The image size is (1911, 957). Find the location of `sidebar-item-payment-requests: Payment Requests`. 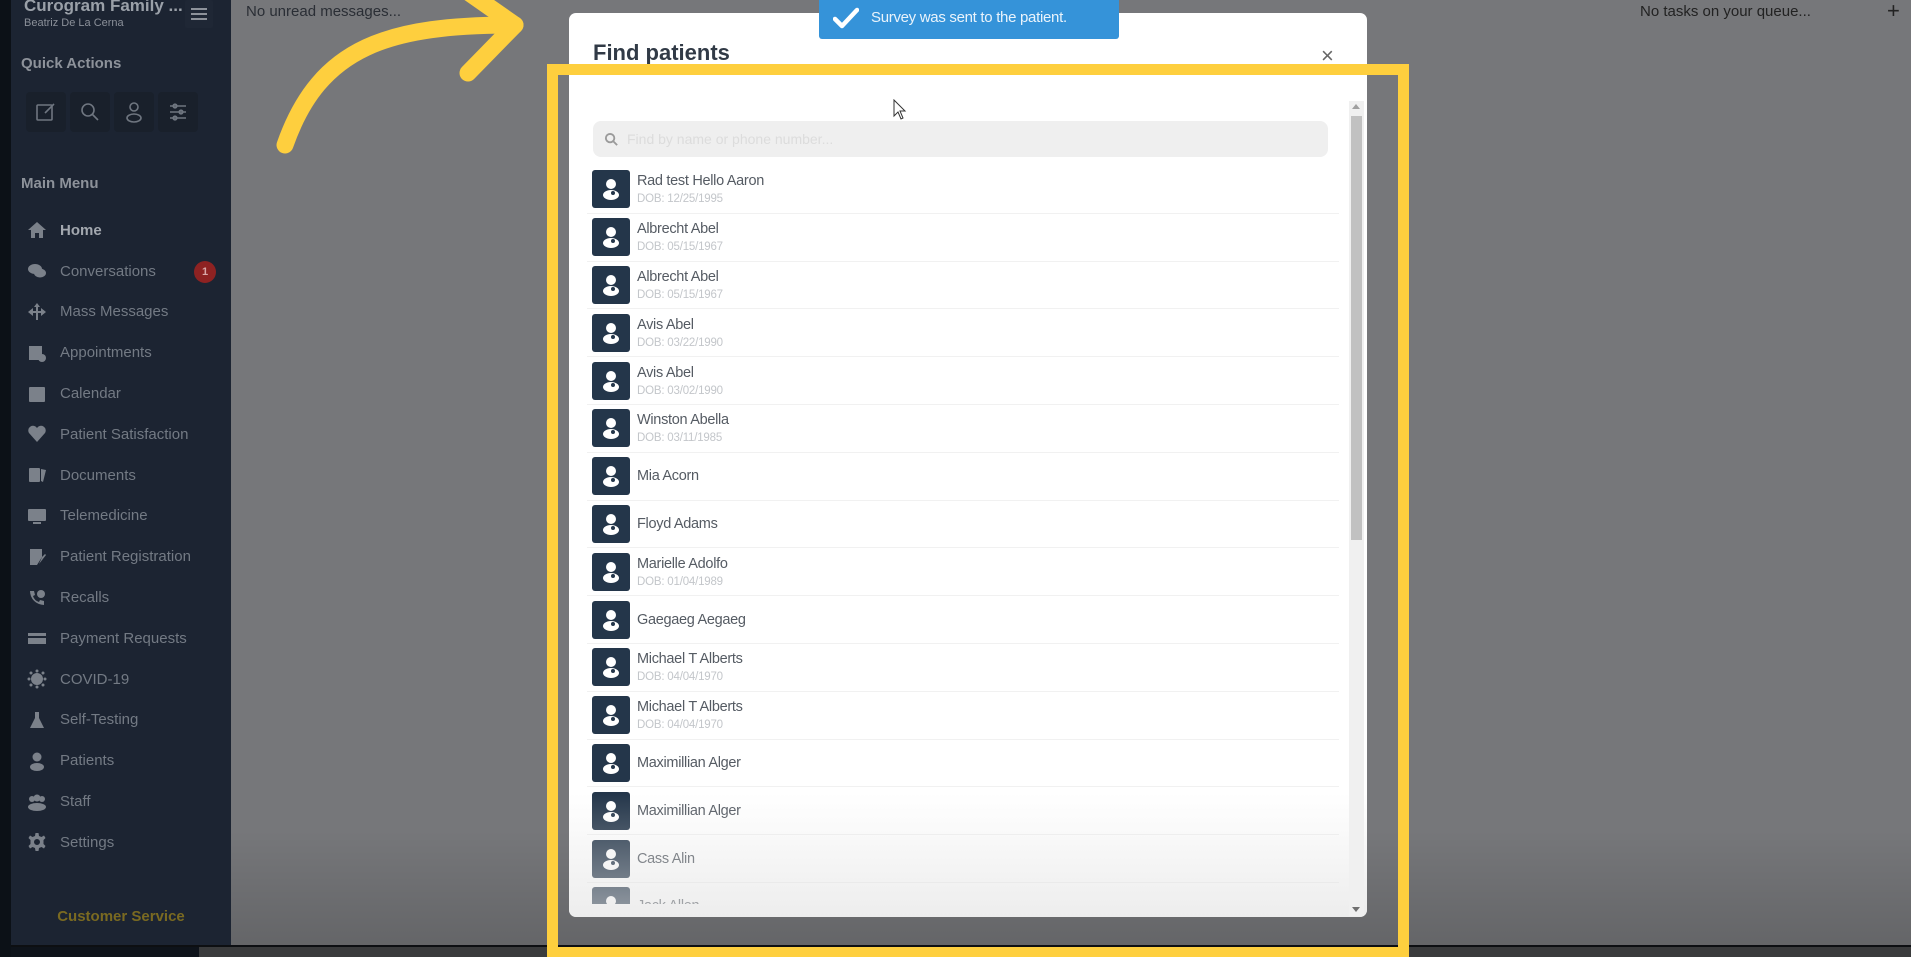

sidebar-item-payment-requests: Payment Requests is located at coordinates (121, 638).